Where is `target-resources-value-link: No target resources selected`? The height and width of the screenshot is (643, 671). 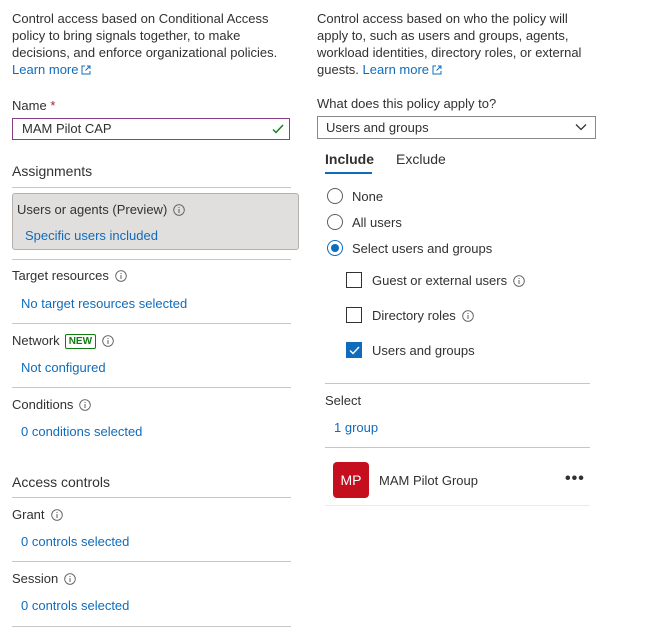
target-resources-value-link: No target resources selected is located at coordinates (104, 303).